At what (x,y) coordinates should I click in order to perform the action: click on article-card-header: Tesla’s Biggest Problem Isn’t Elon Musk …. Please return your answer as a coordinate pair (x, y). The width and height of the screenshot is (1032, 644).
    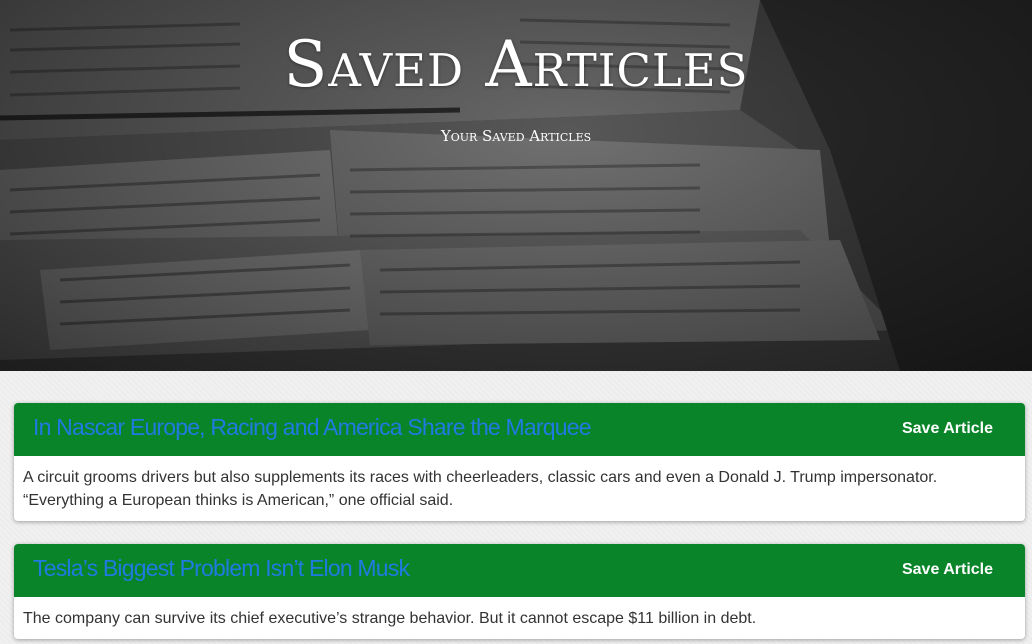
    Looking at the image, I should click on (519, 570).